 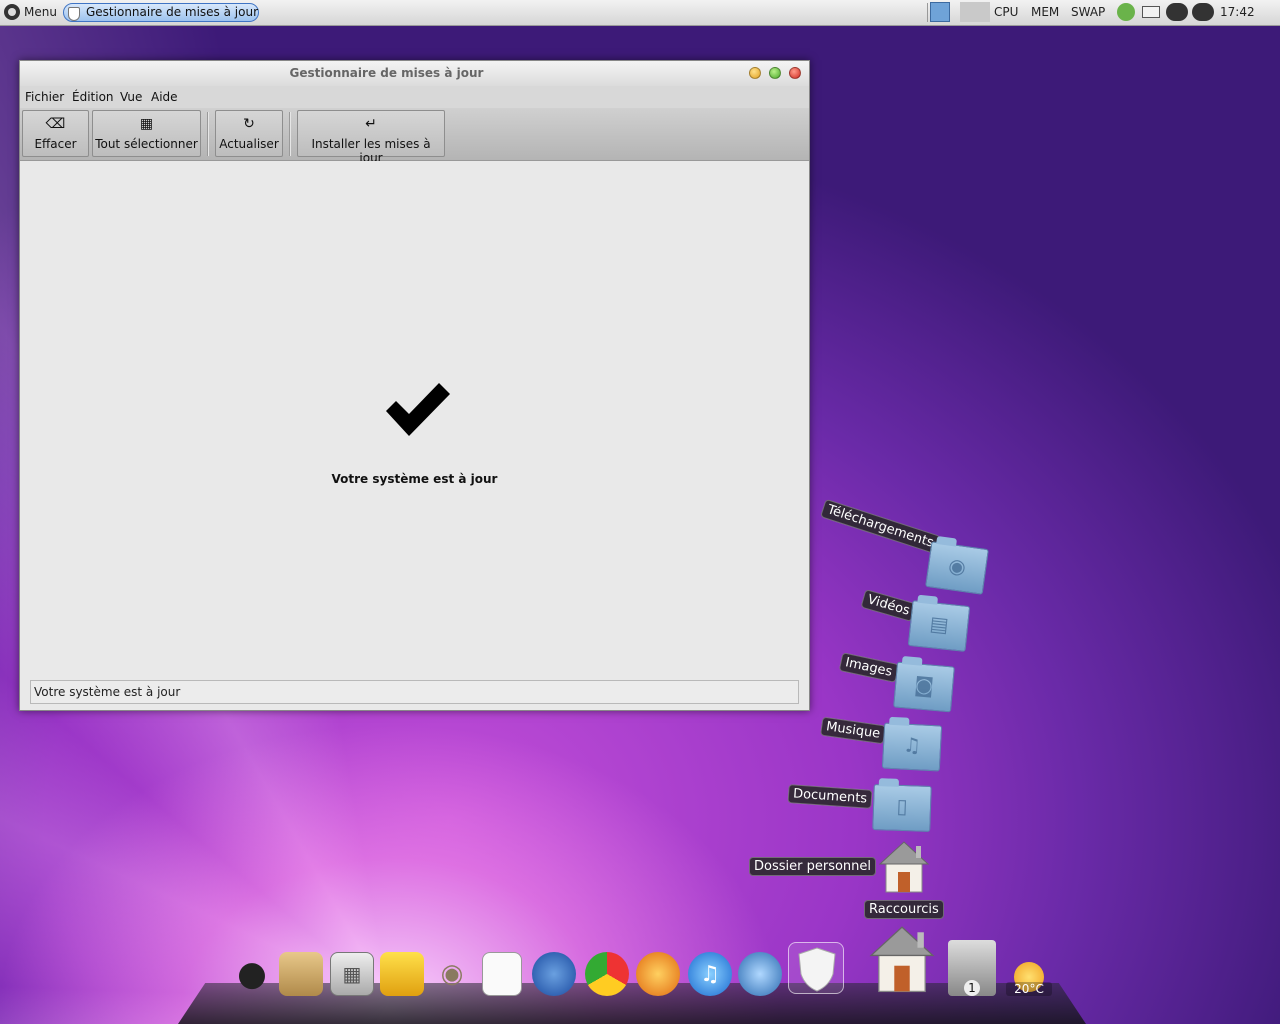 I want to click on stack-item-music-label: Musique, so click(x=853, y=730).